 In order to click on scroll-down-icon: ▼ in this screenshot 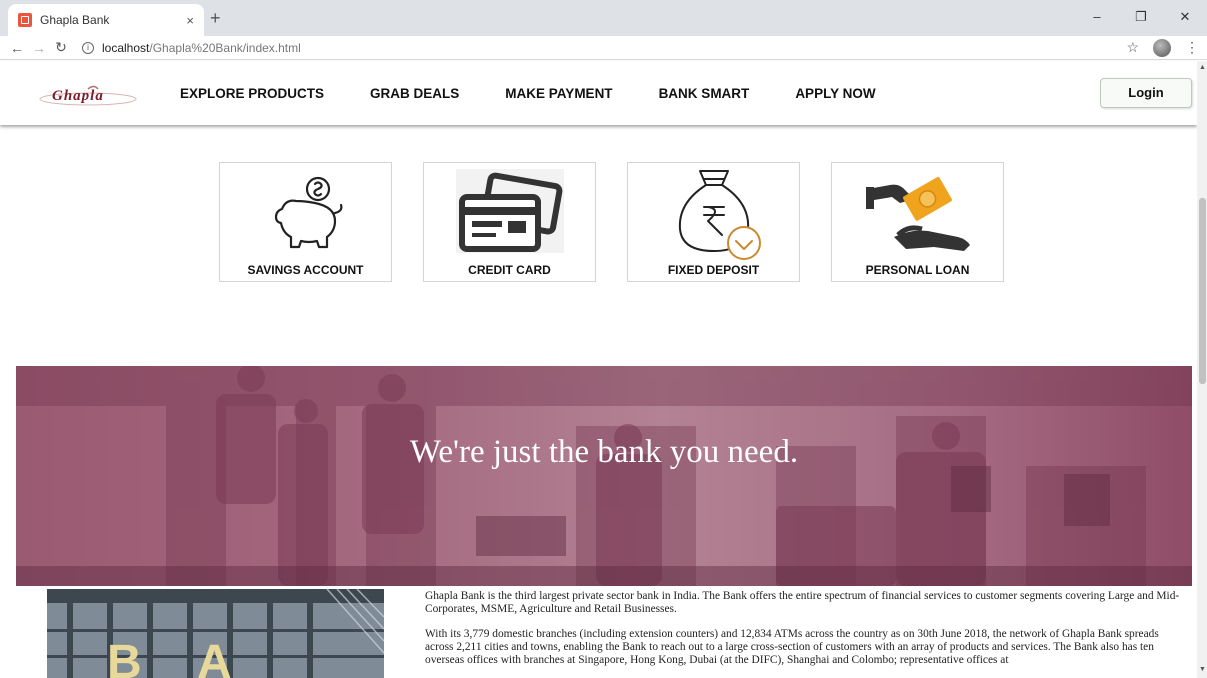, I will do `click(1202, 669)`.